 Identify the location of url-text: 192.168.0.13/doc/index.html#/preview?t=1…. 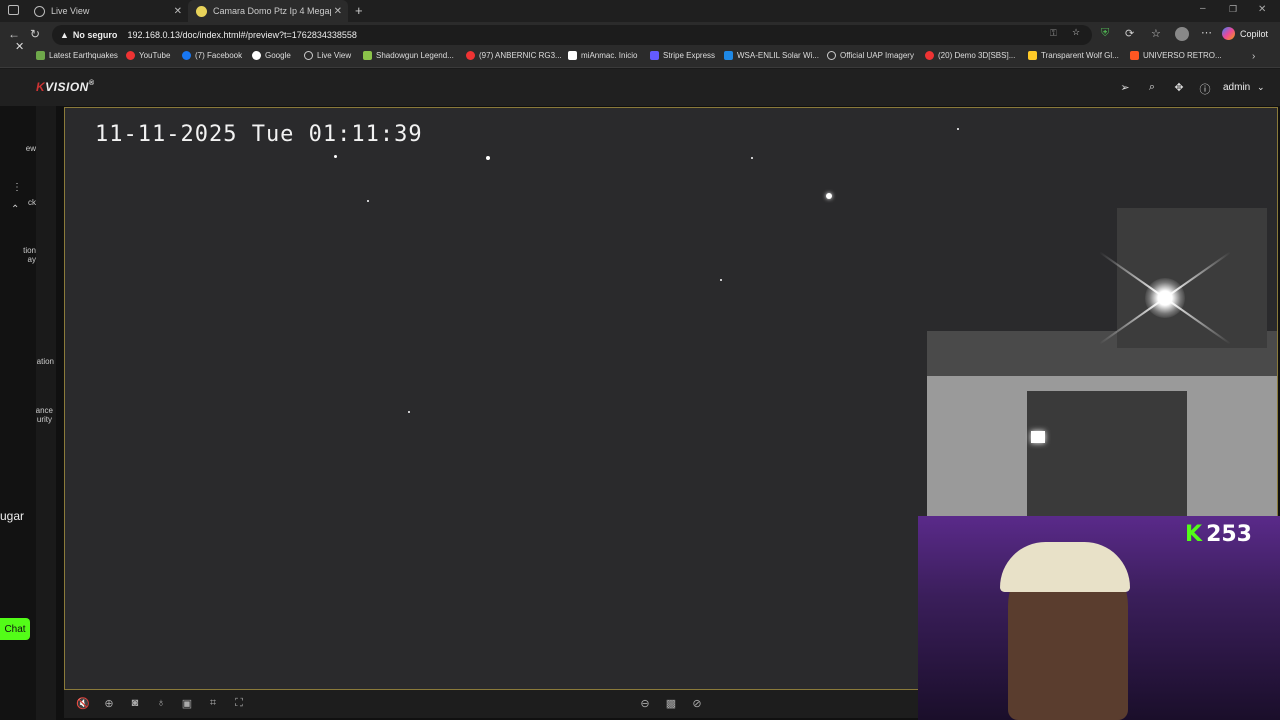
(241, 35).